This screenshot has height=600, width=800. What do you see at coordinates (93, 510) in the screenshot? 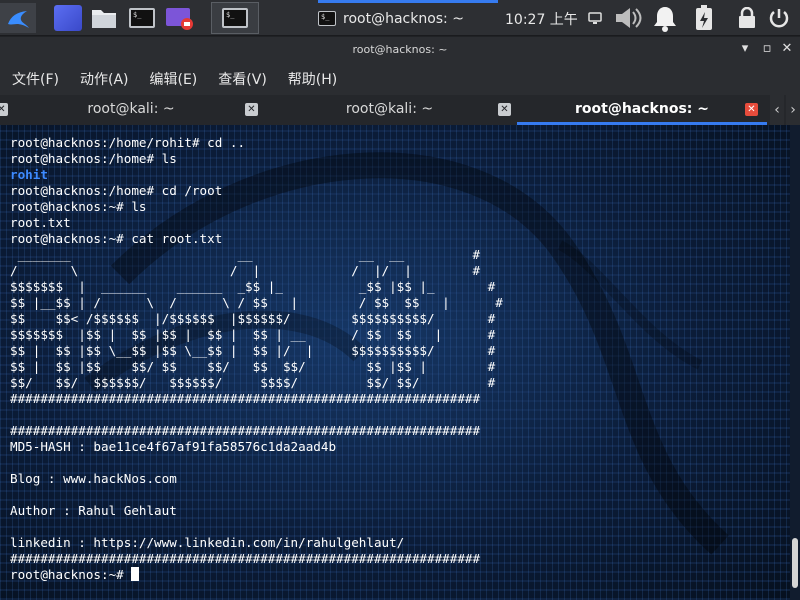
I see `terminal-line: Author : Rahul Gehlaut` at bounding box center [93, 510].